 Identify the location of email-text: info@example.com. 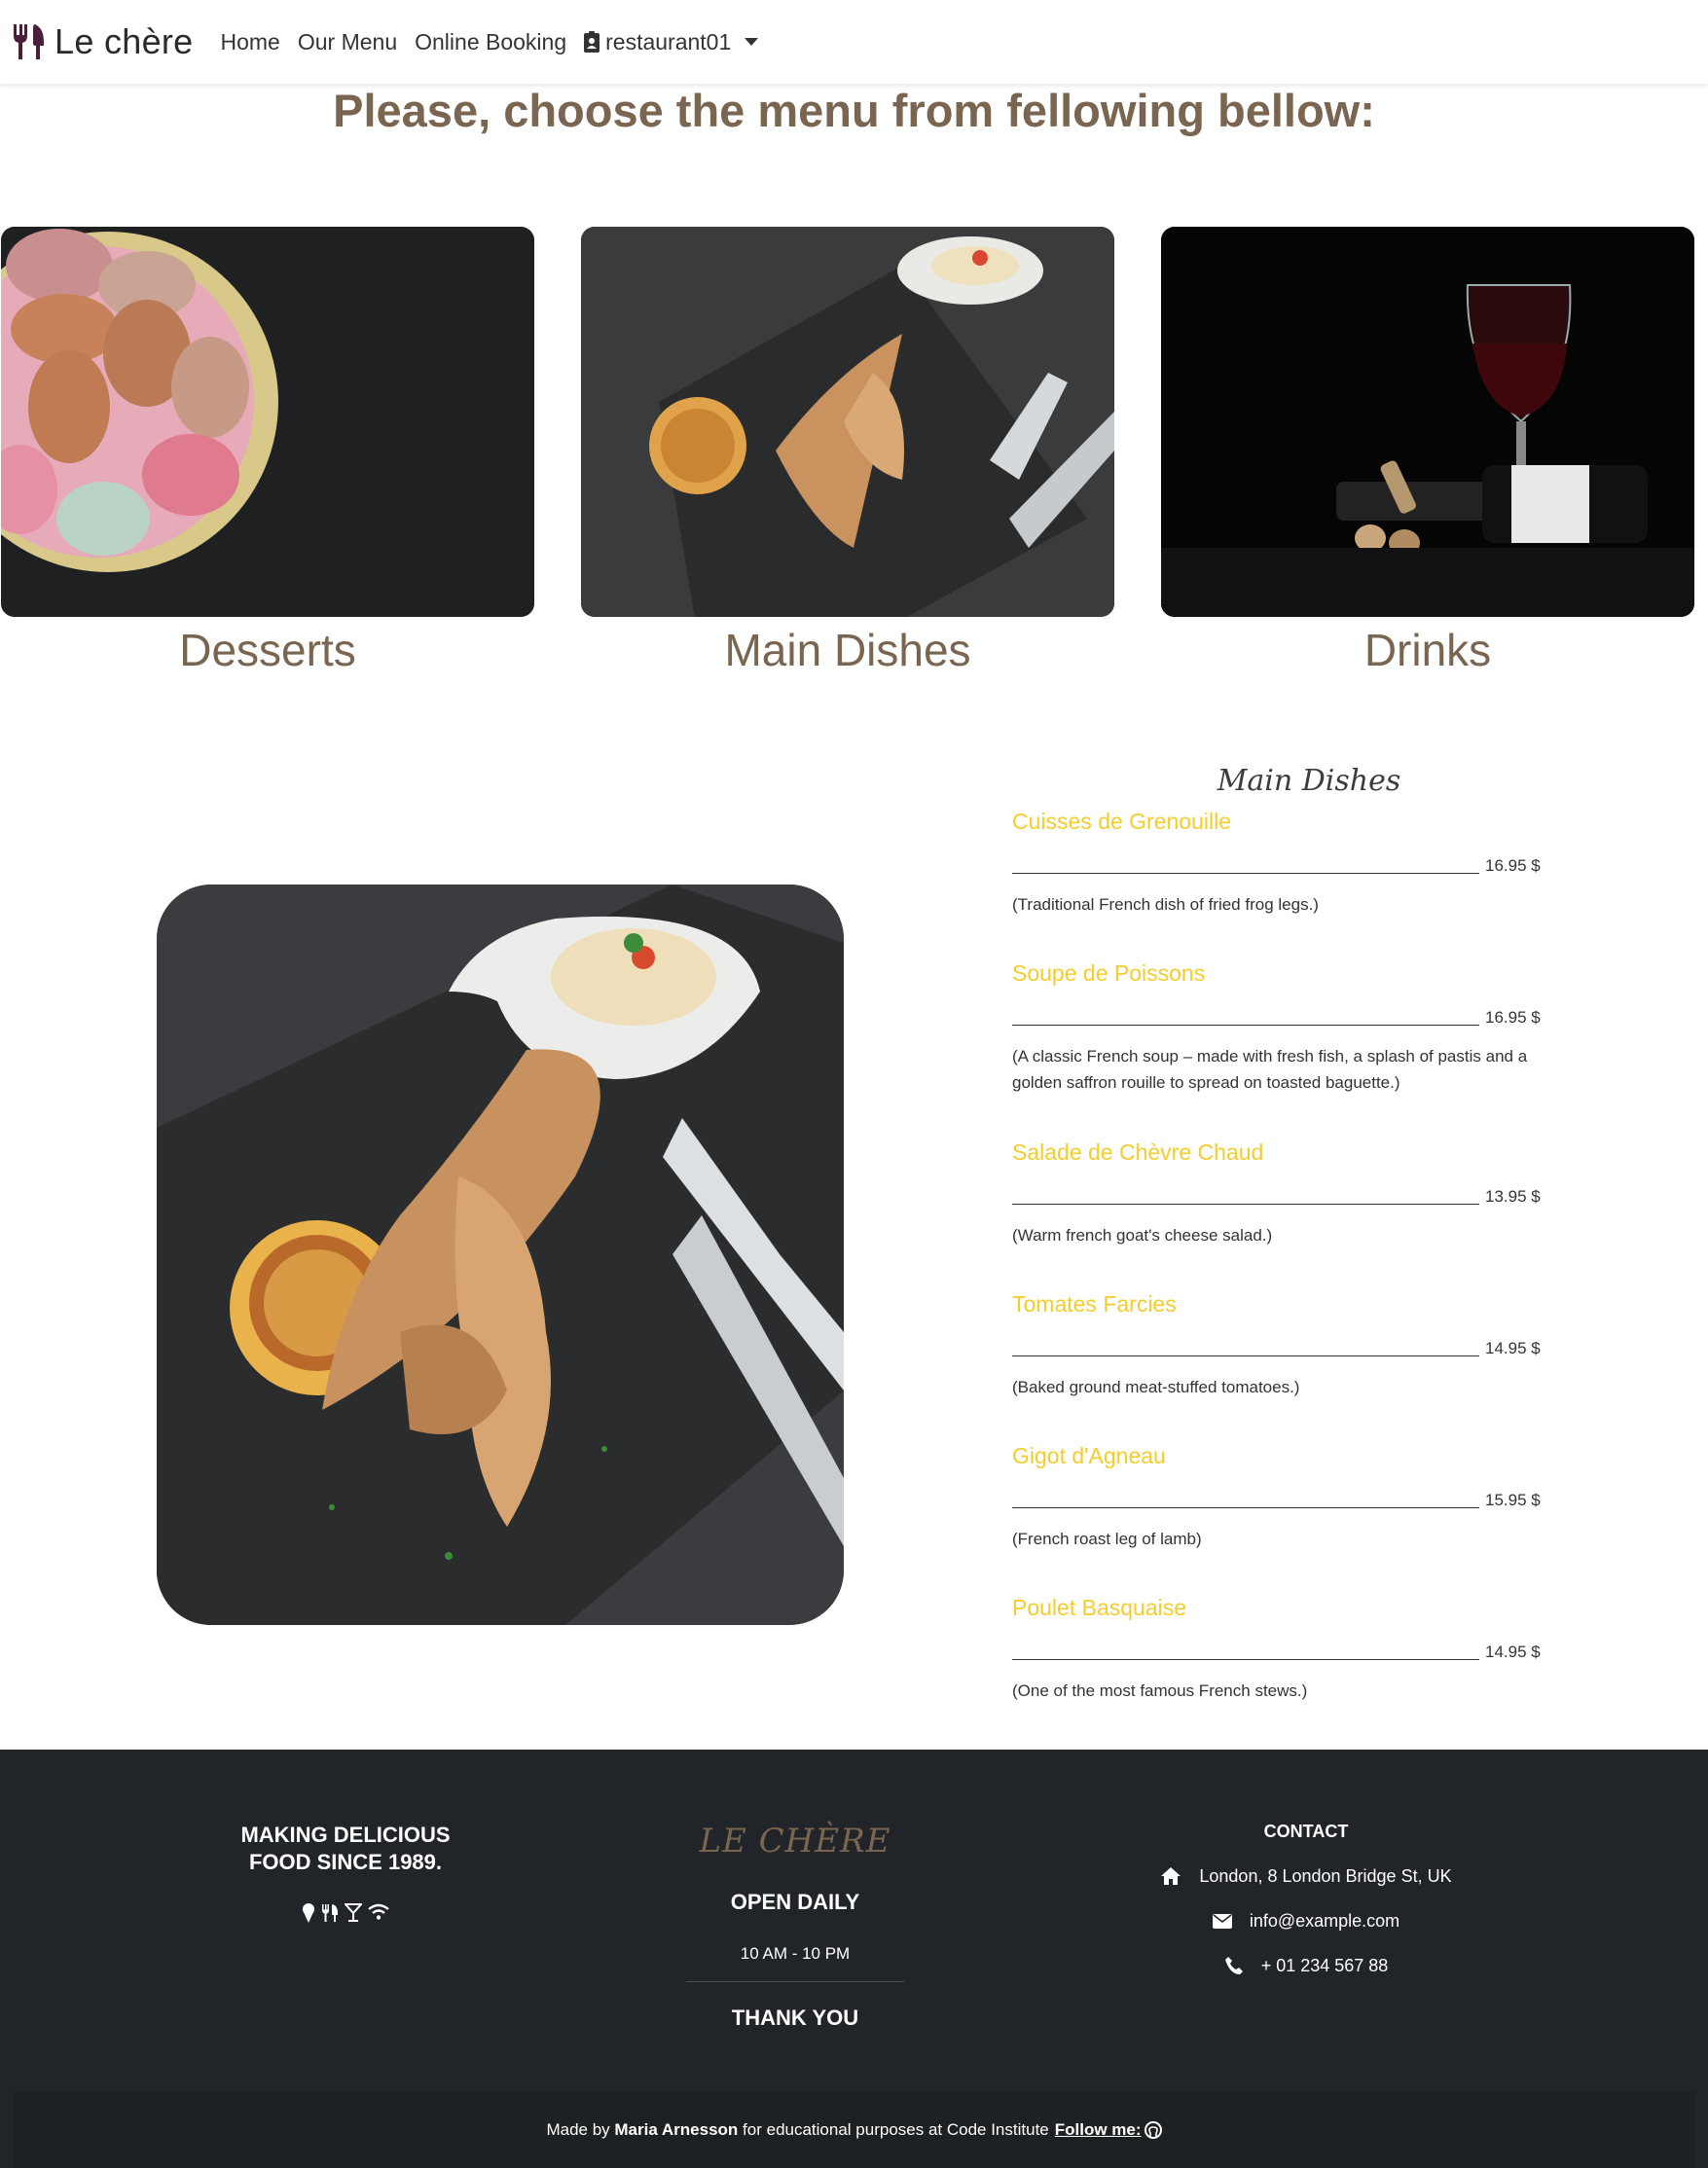
(1324, 1921).